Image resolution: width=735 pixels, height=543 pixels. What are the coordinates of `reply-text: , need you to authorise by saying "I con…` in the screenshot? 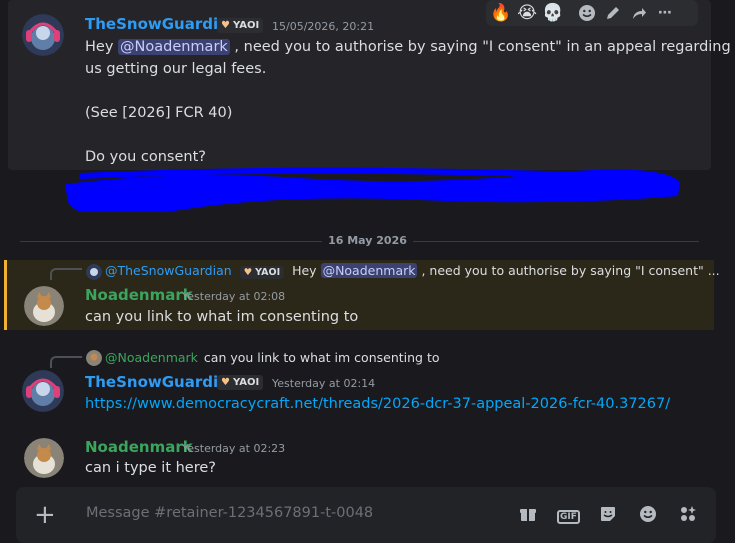 It's located at (568, 270).